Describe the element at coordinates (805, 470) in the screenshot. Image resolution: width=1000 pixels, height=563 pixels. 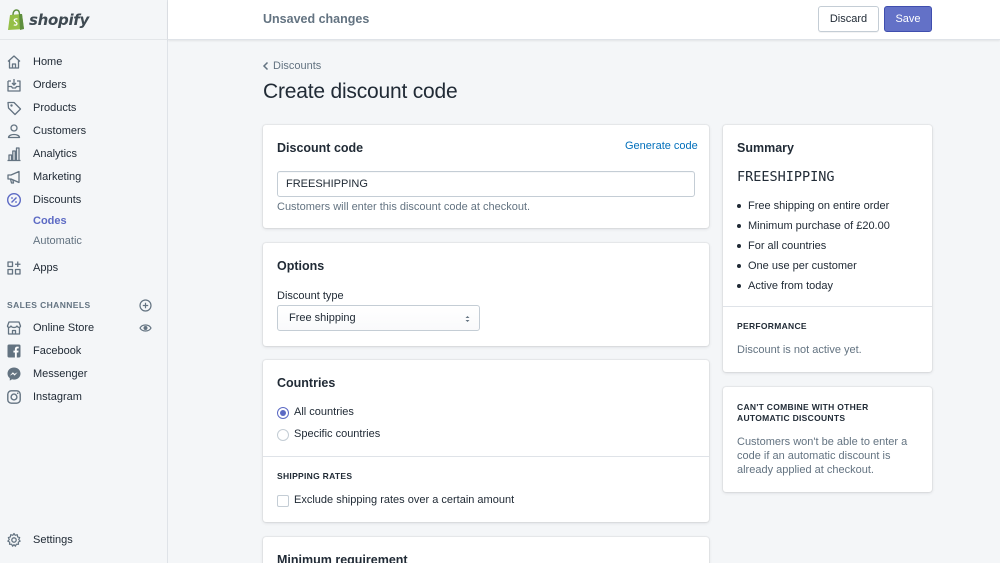
I see `combine-text-line3: already applied at checkout.` at that location.